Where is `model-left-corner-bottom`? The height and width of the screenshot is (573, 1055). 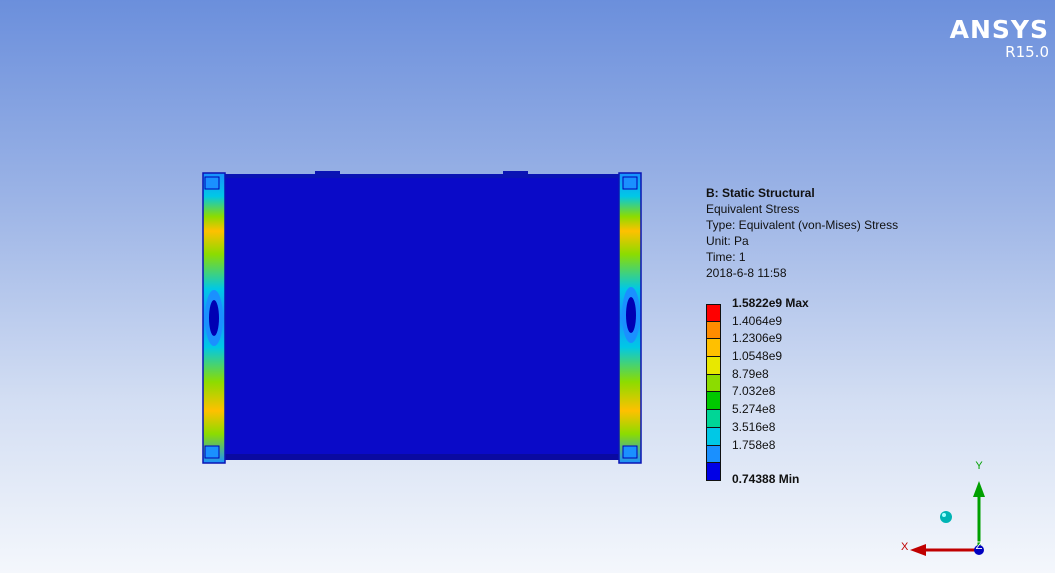 model-left-corner-bottom is located at coordinates (212, 452).